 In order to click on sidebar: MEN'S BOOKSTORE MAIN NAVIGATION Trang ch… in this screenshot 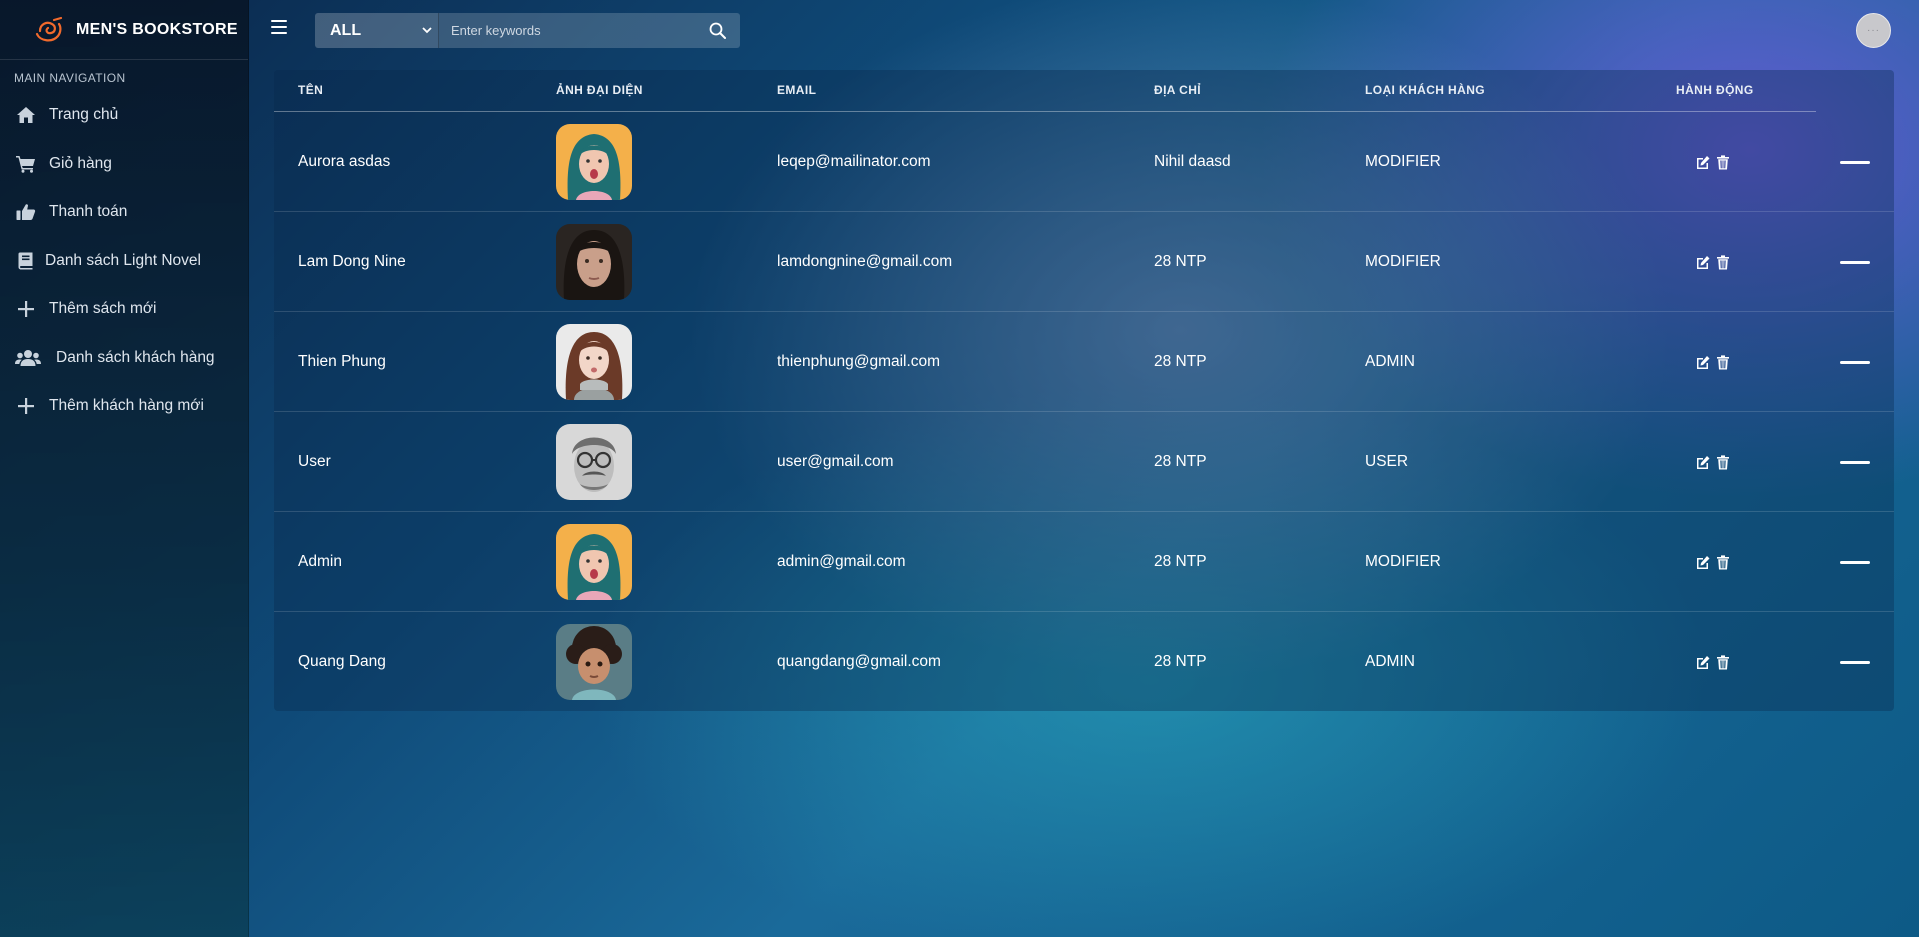, I will do `click(124, 468)`.